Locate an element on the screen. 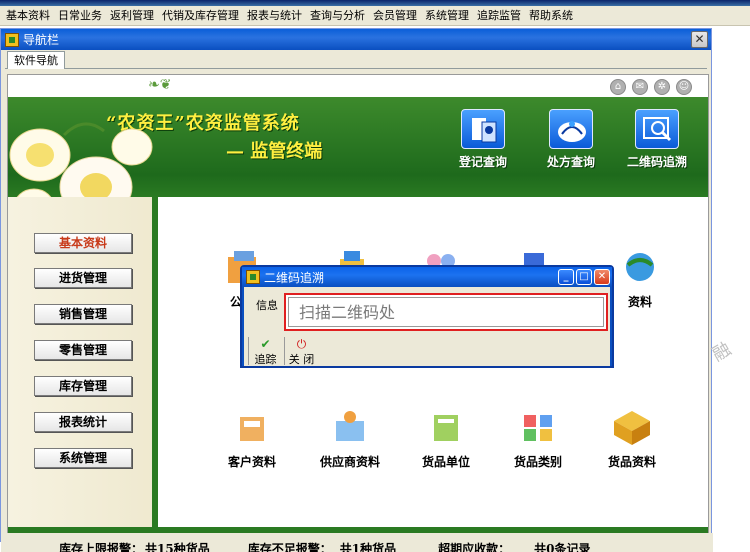  tile-goods: 货品资料 is located at coordinates (632, 438).